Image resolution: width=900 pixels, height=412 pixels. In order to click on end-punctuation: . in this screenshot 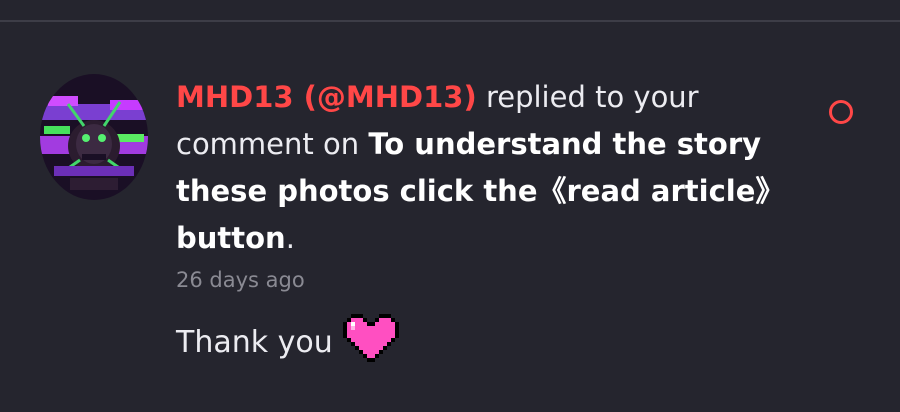, I will do `click(290, 238)`.